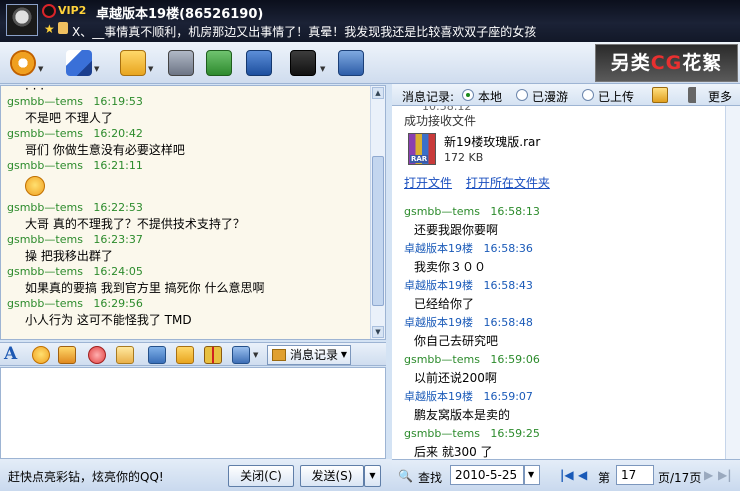  What do you see at coordinates (666, 63) in the screenshot?
I see `ad-banner: 另类CG花絮` at bounding box center [666, 63].